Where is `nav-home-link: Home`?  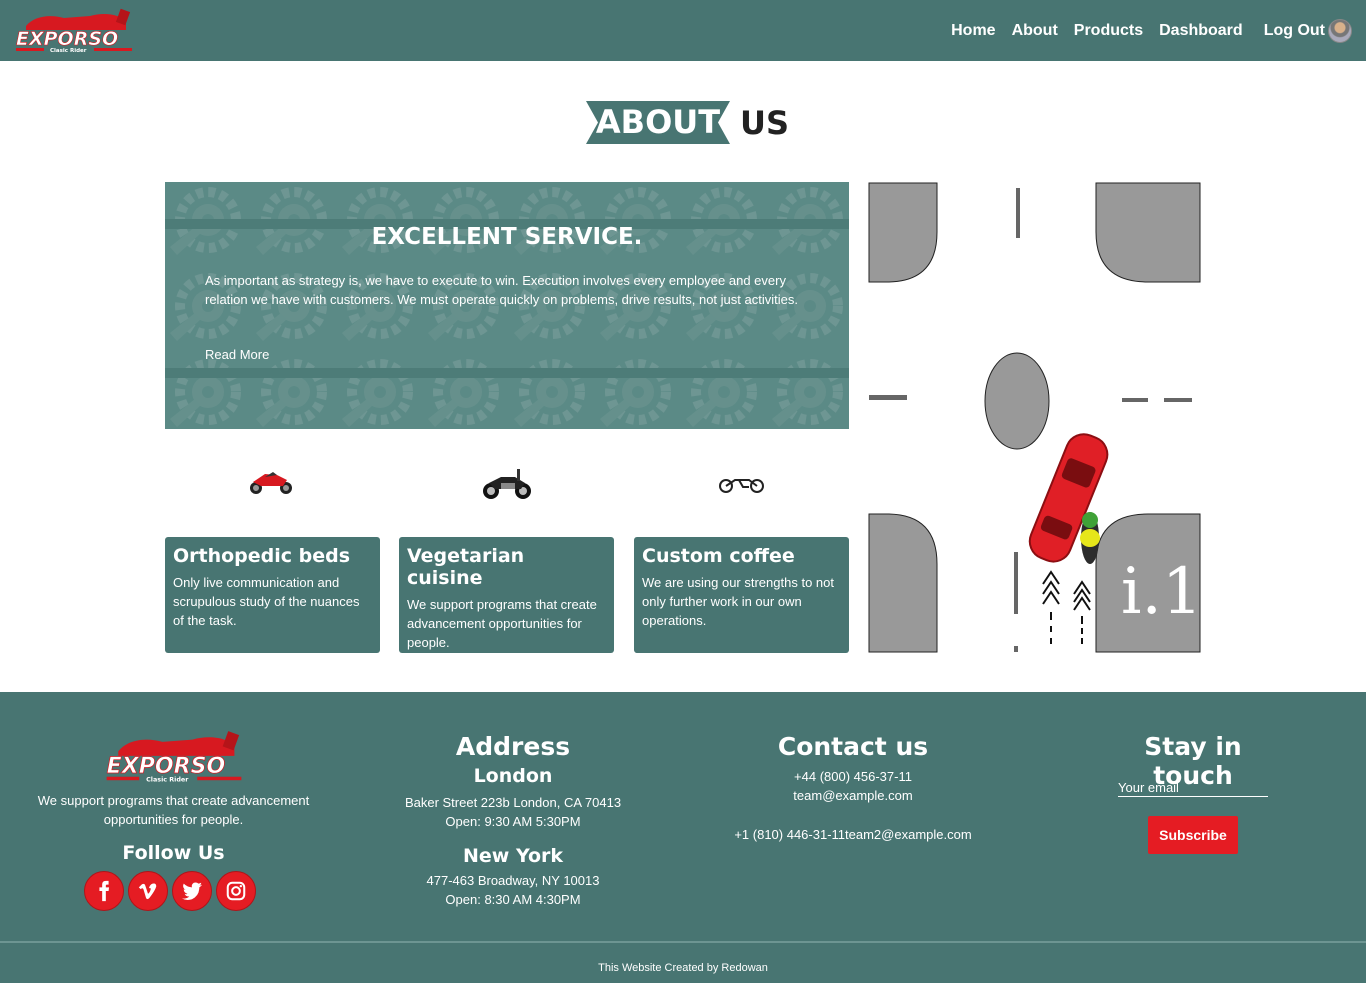
nav-home-link: Home is located at coordinates (973, 31).